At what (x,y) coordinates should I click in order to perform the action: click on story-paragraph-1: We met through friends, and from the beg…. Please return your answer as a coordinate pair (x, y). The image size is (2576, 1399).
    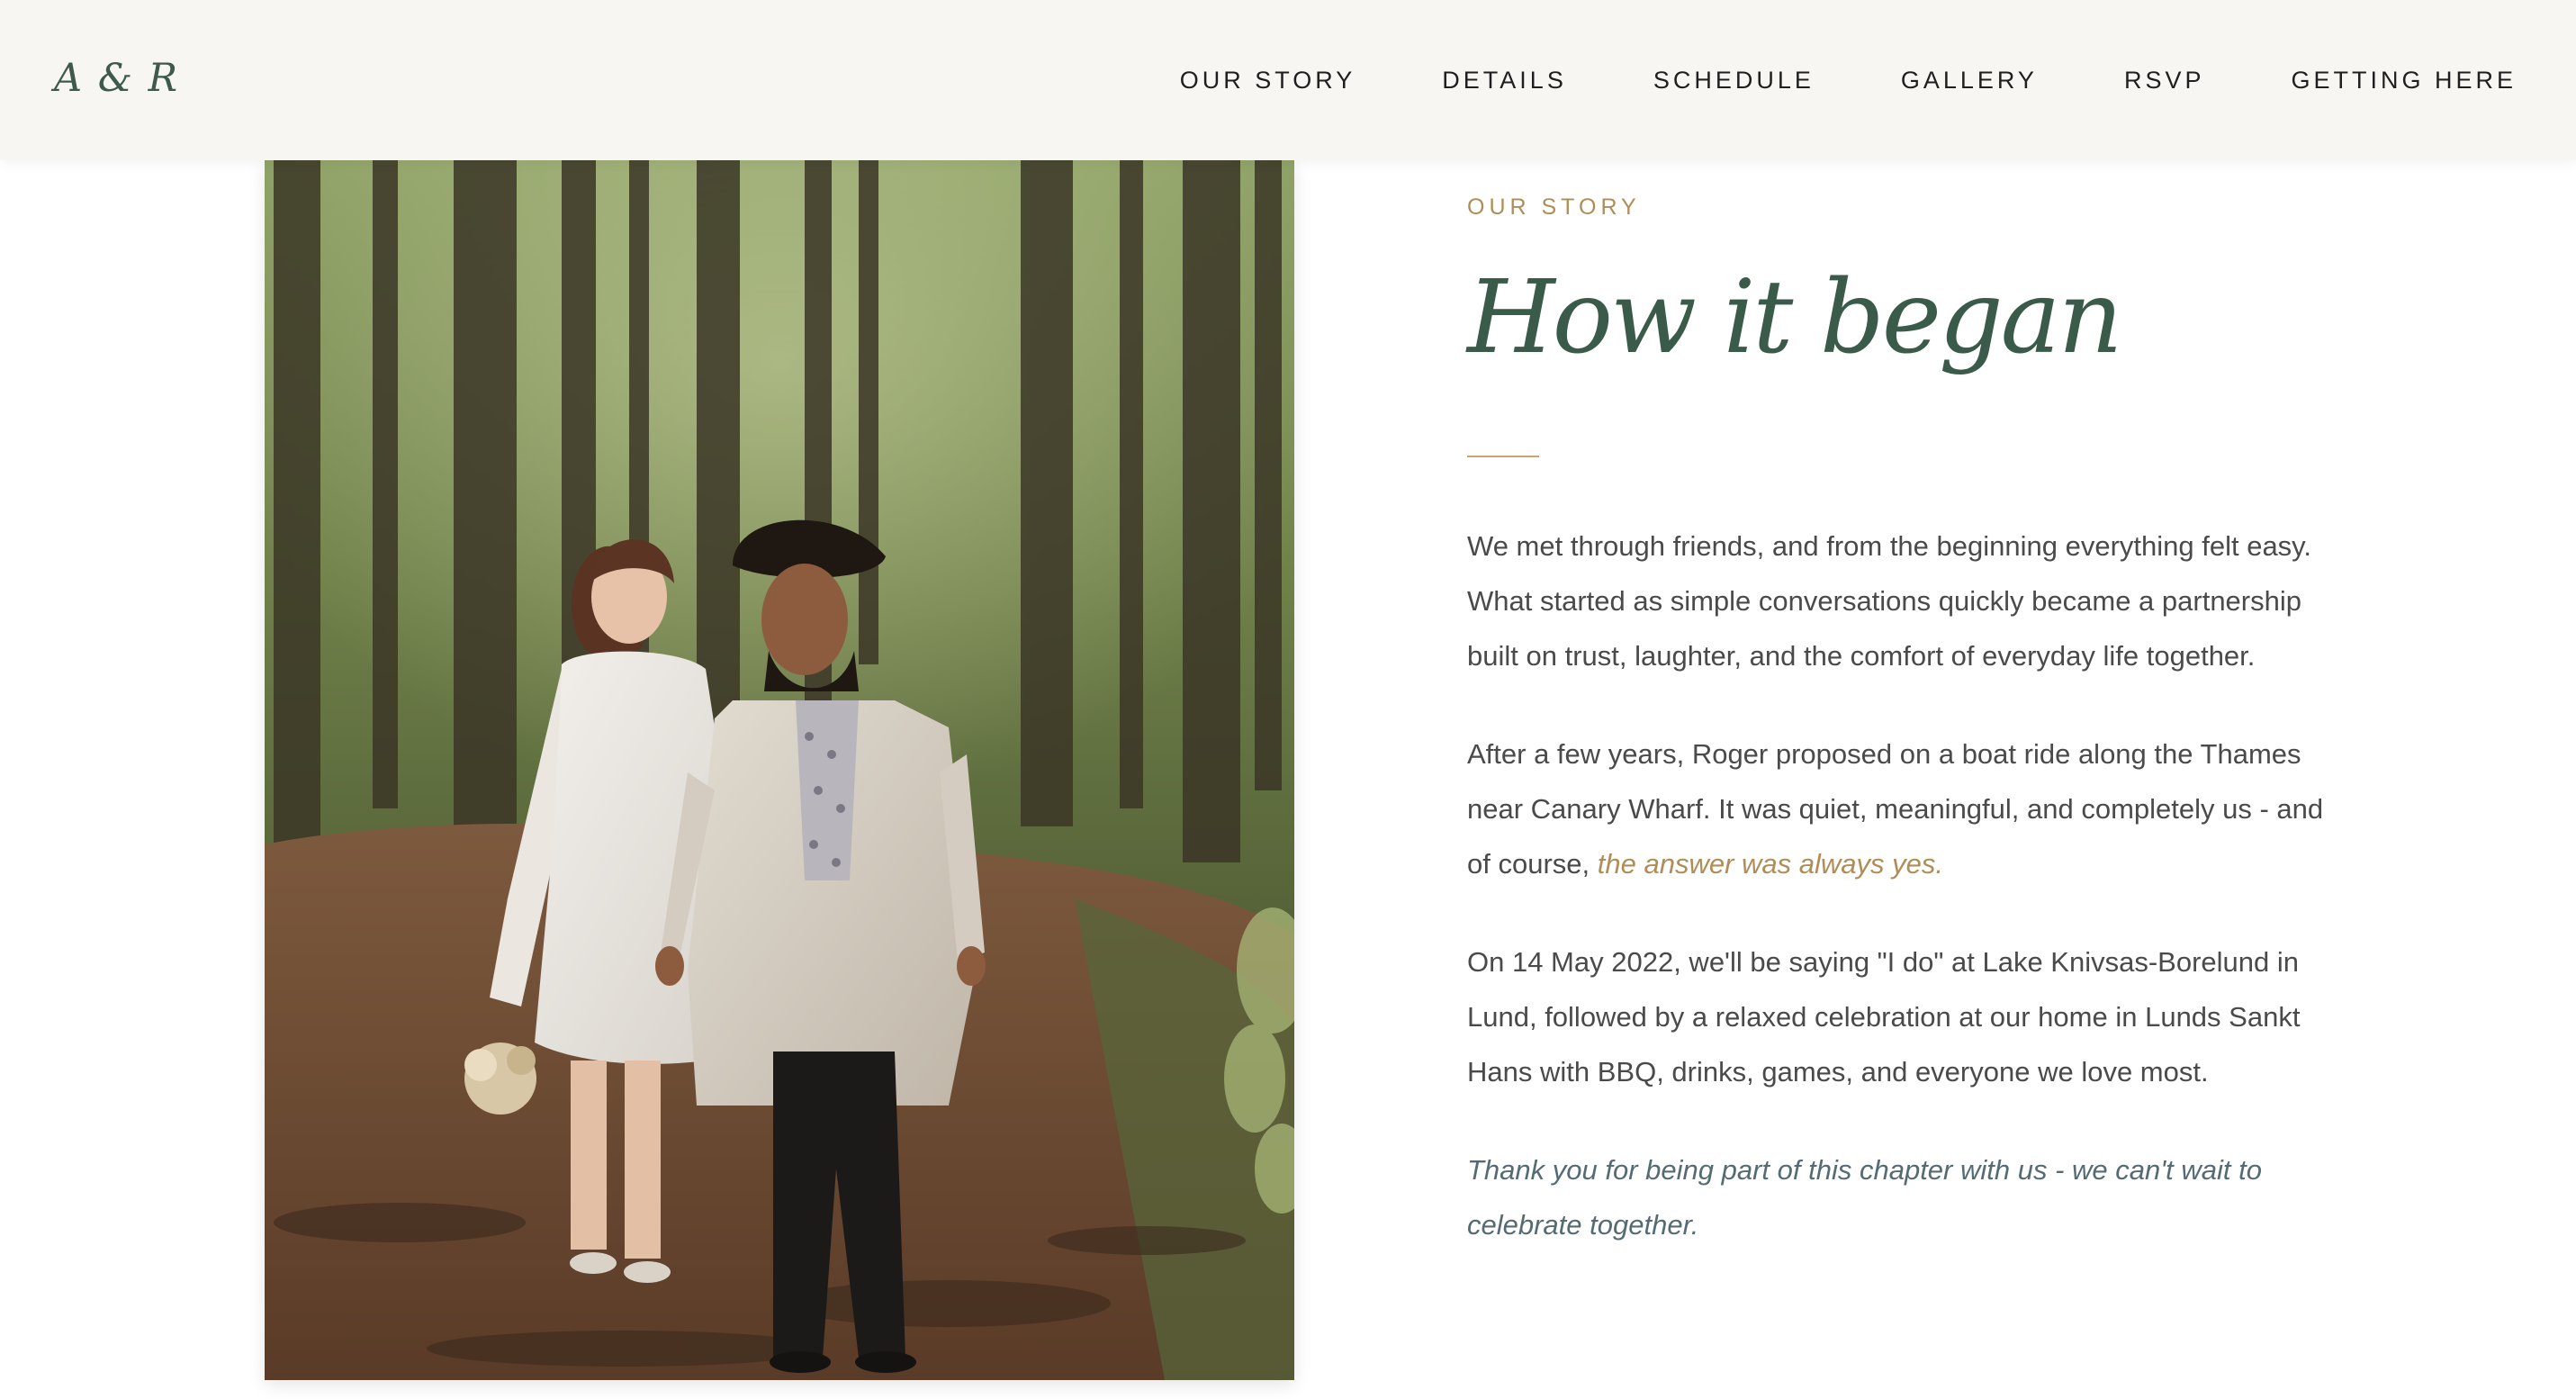
    Looking at the image, I should click on (1889, 601).